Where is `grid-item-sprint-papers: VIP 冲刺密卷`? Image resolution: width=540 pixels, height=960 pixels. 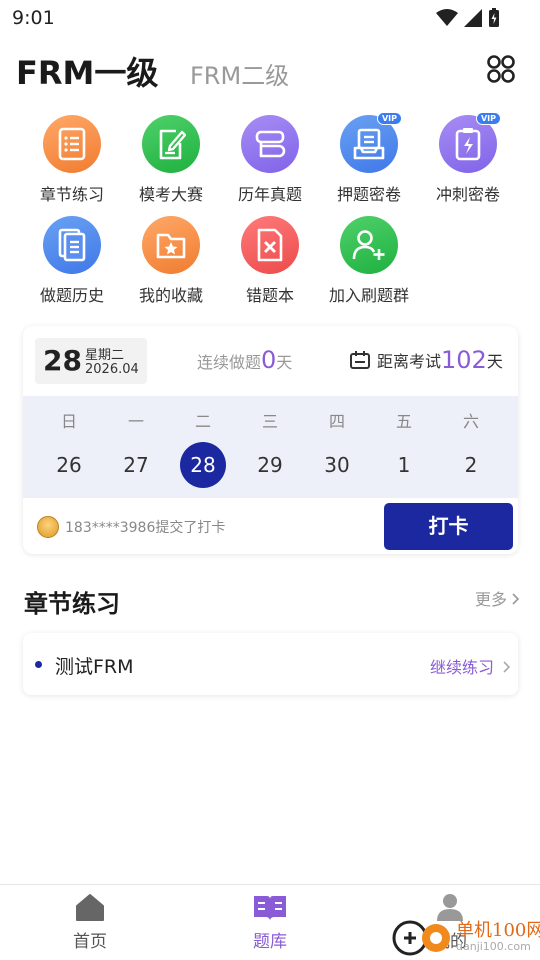 grid-item-sprint-papers: VIP 冲刺密卷 is located at coordinates (468, 158).